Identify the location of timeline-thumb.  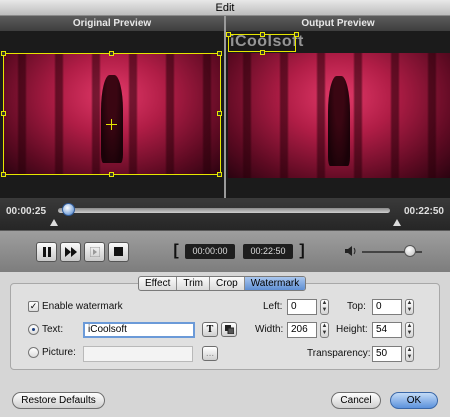
(68, 209).